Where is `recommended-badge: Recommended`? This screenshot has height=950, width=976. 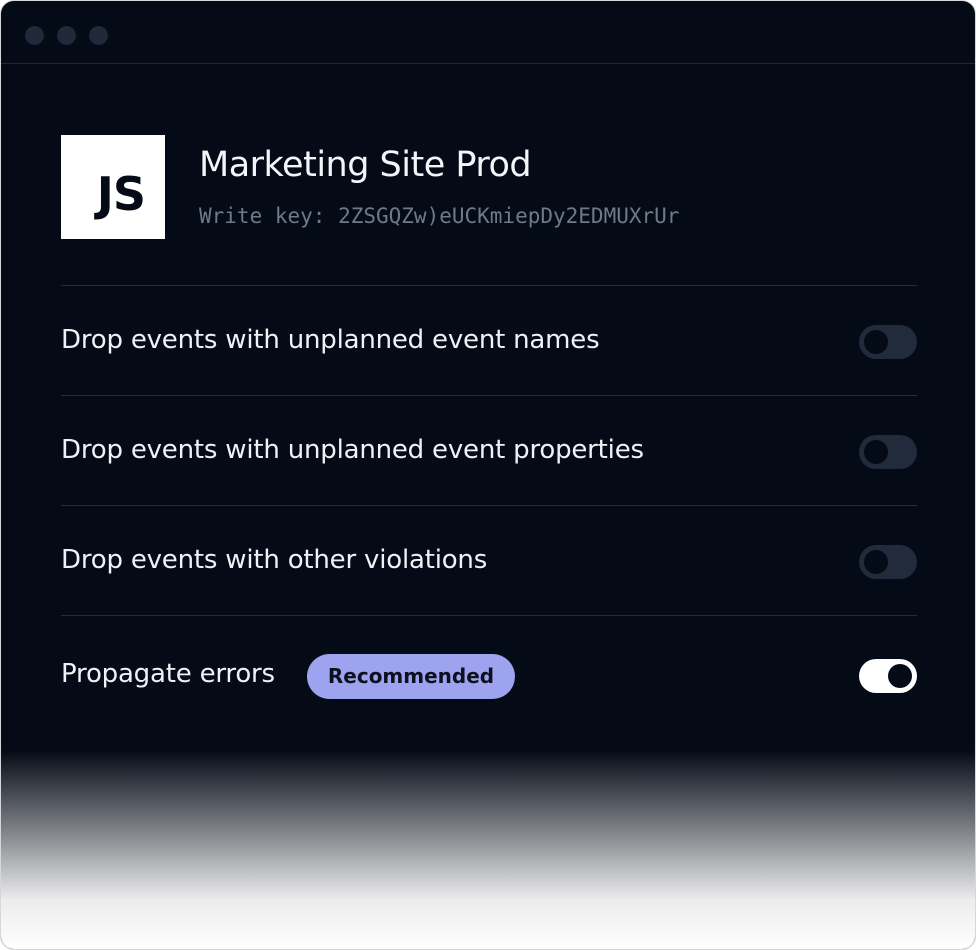
recommended-badge: Recommended is located at coordinates (411, 676).